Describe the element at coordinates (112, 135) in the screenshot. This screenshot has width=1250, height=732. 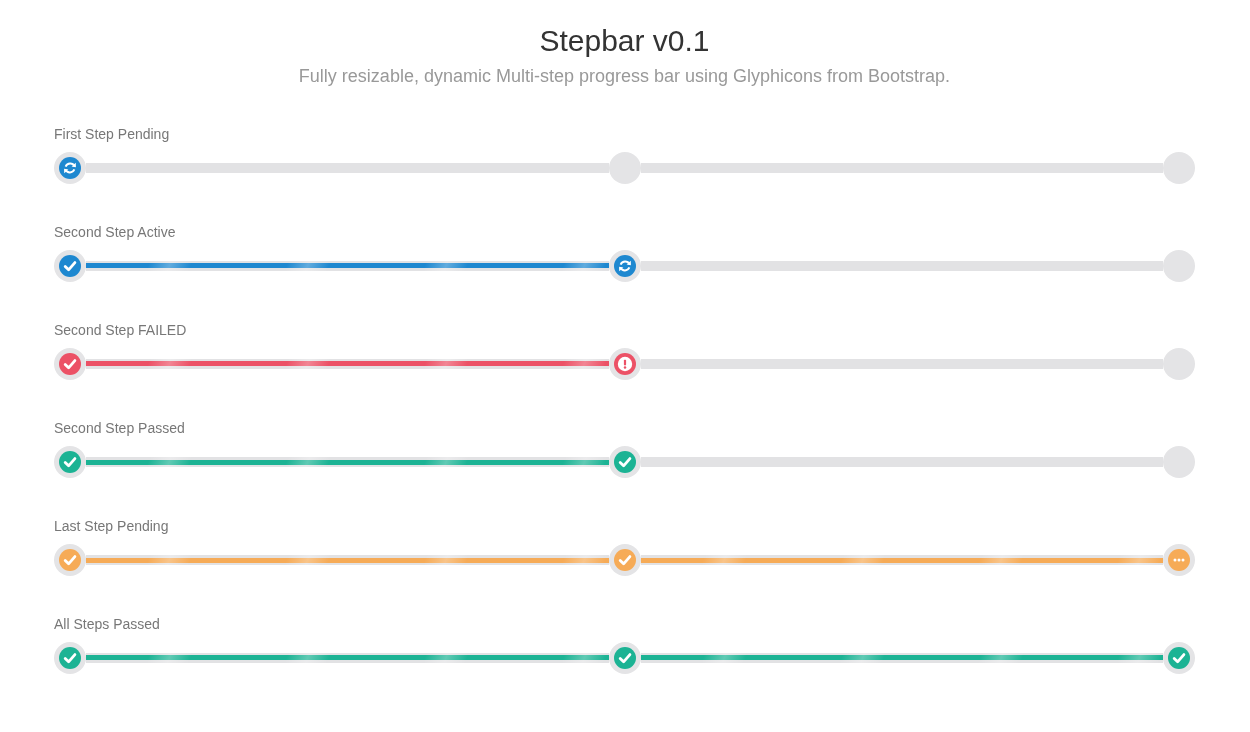
I see `stepbar-label: First Step Pending` at that location.